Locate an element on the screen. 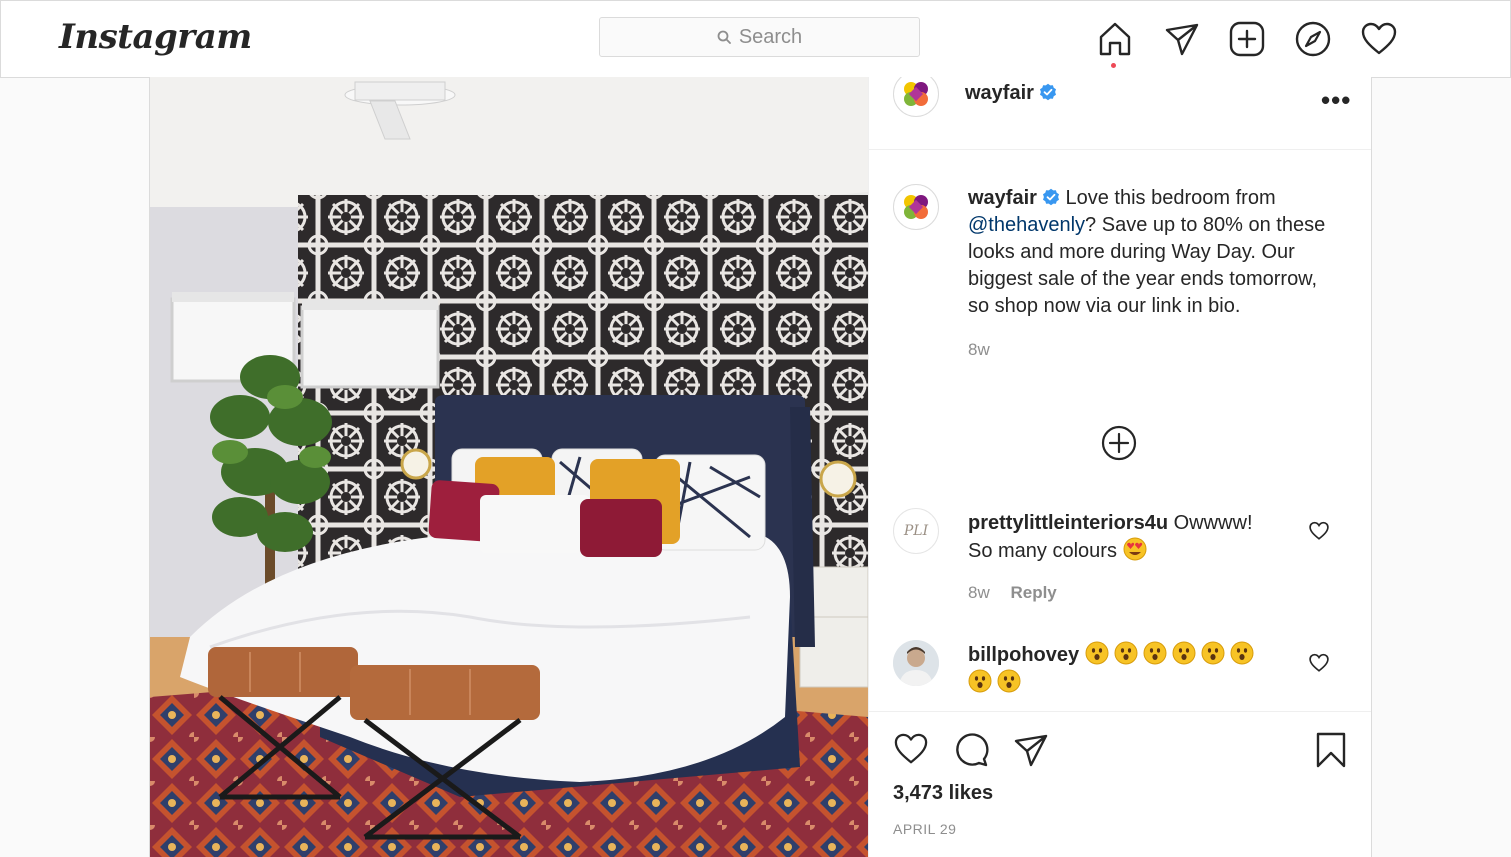 This screenshot has height=857, width=1511. caption-timestamp: 8w is located at coordinates (979, 349).